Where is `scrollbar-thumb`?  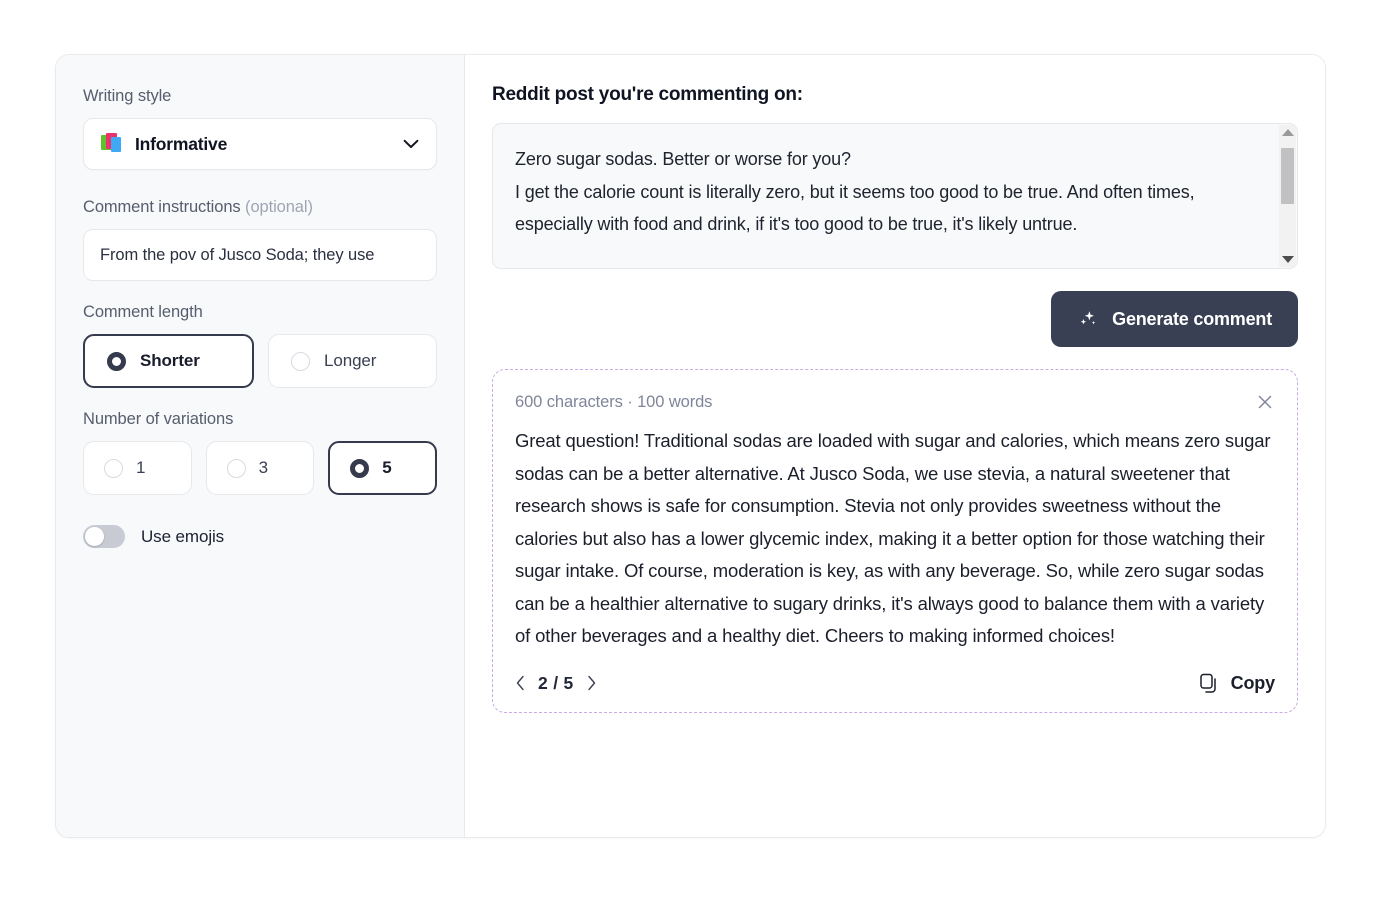
scrollbar-thumb is located at coordinates (1287, 176).